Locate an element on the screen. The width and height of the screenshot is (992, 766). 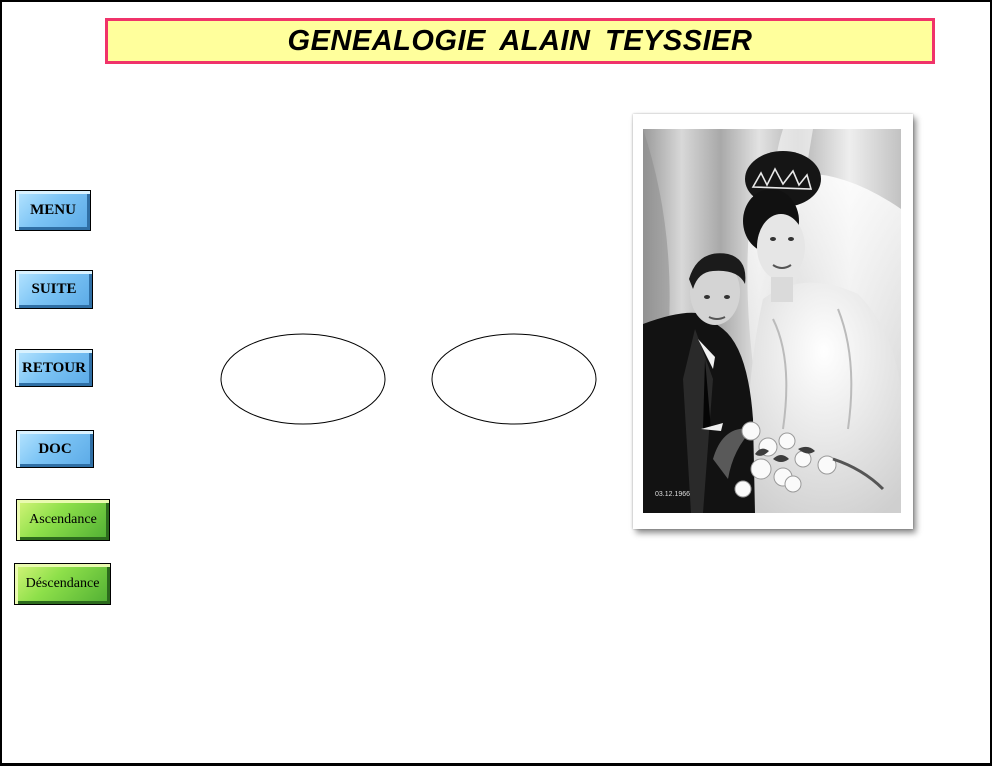
retour-button: RETOUR is located at coordinates (54, 368).